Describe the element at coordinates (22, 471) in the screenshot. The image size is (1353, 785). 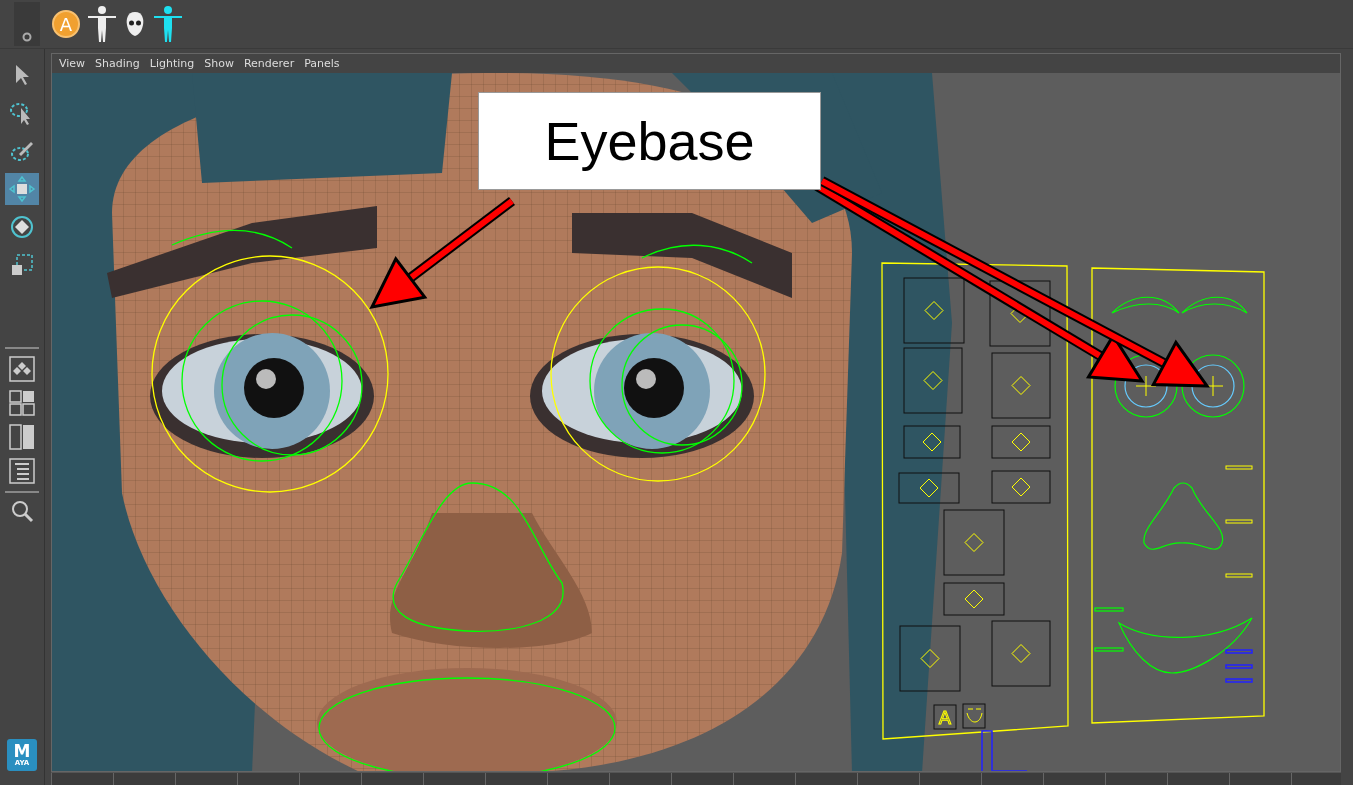
I see `outliner-icon` at that location.